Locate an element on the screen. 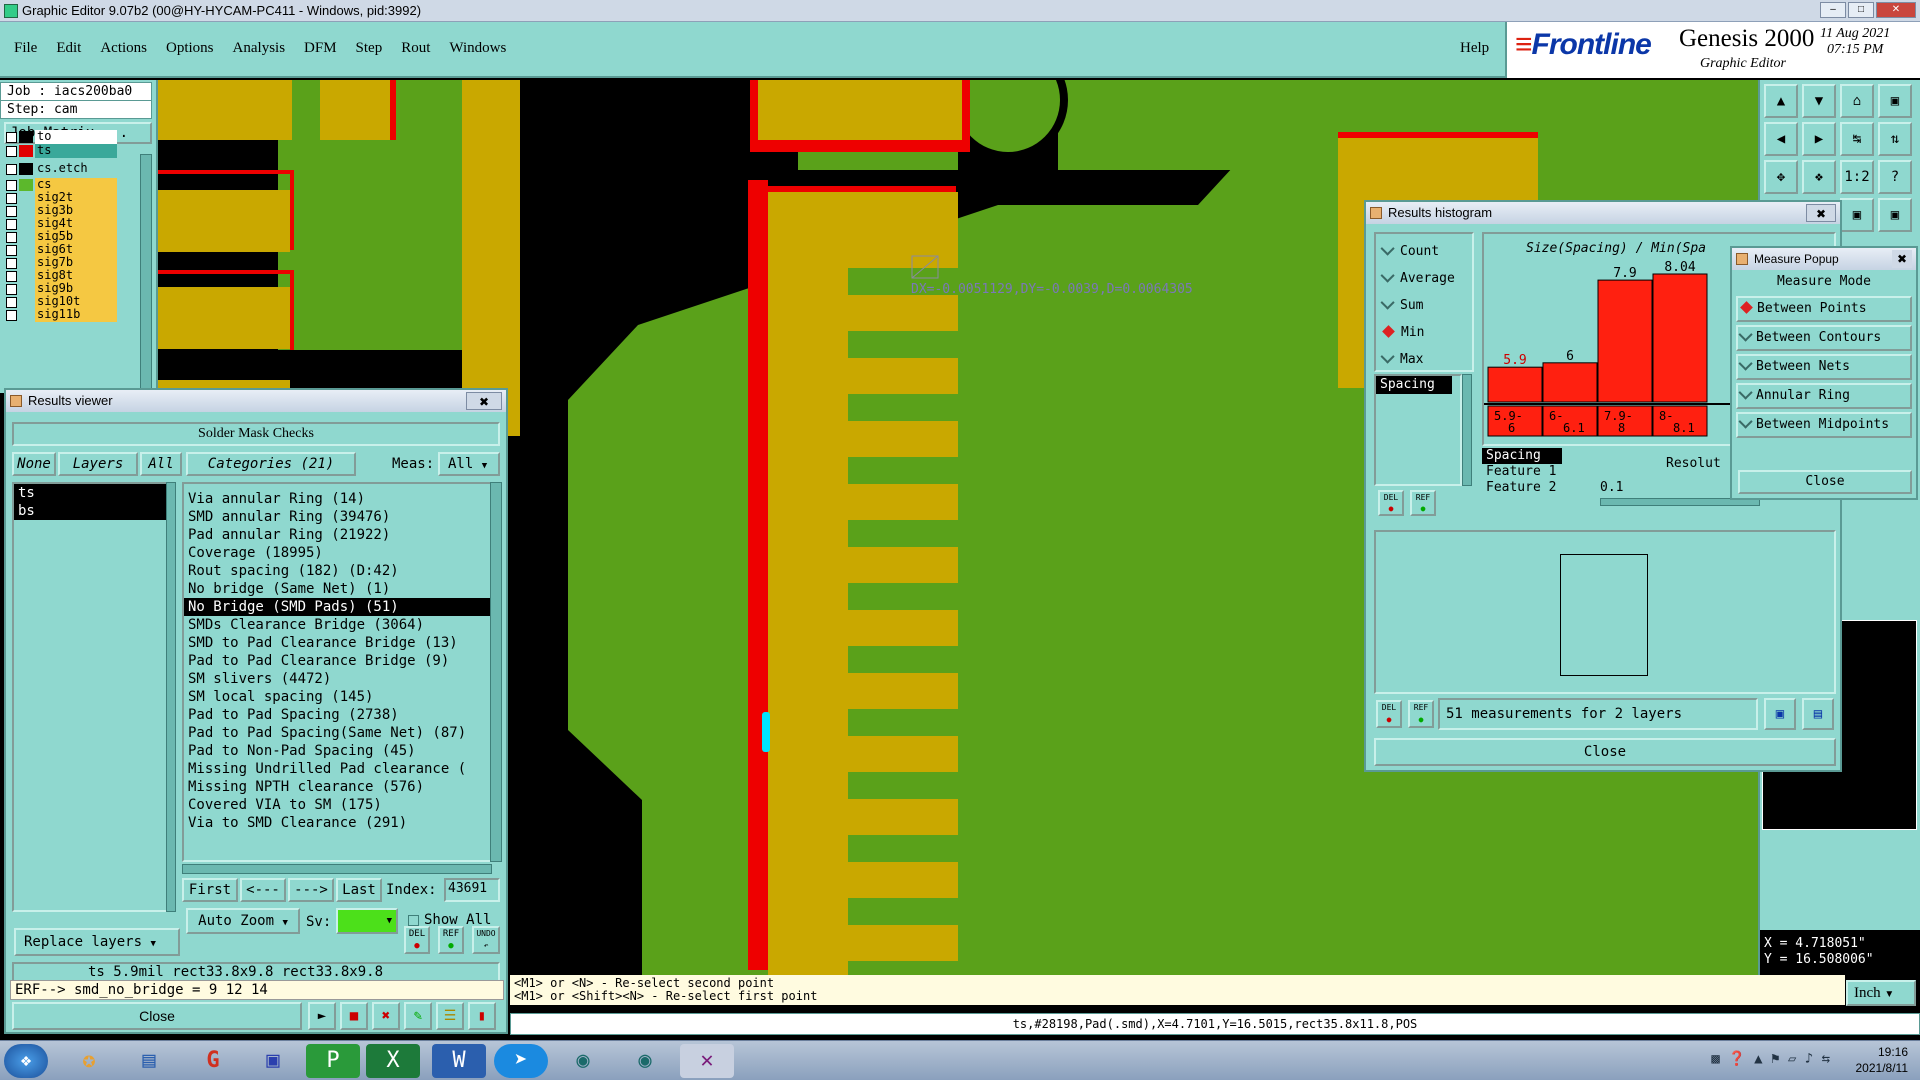  center-icon: ❖ is located at coordinates (1819, 177).